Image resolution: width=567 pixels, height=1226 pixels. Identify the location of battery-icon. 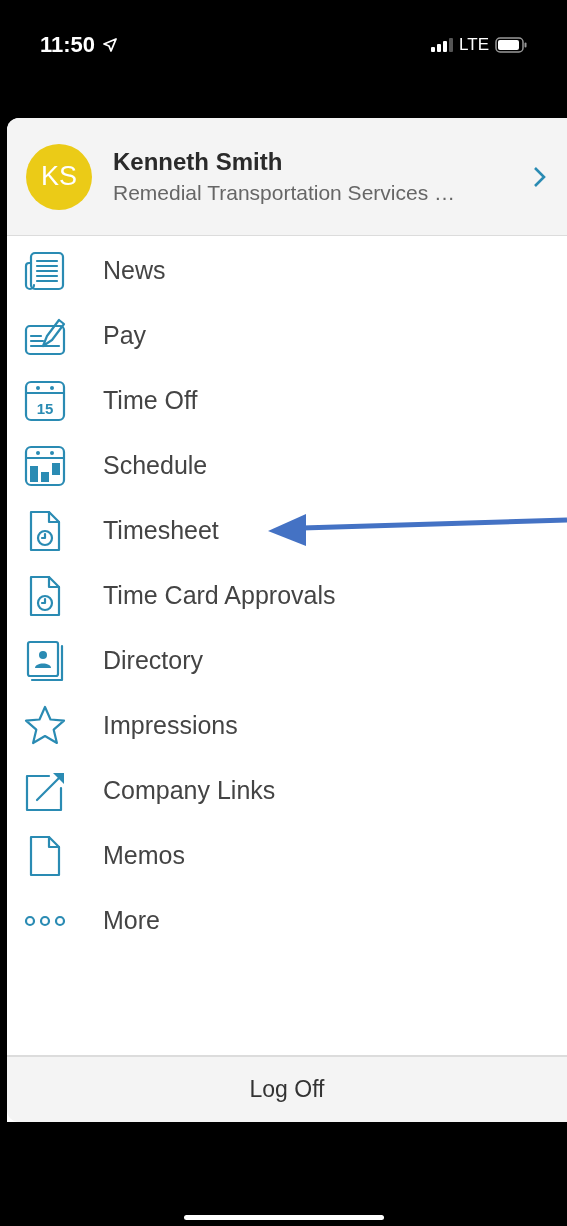
(511, 44).